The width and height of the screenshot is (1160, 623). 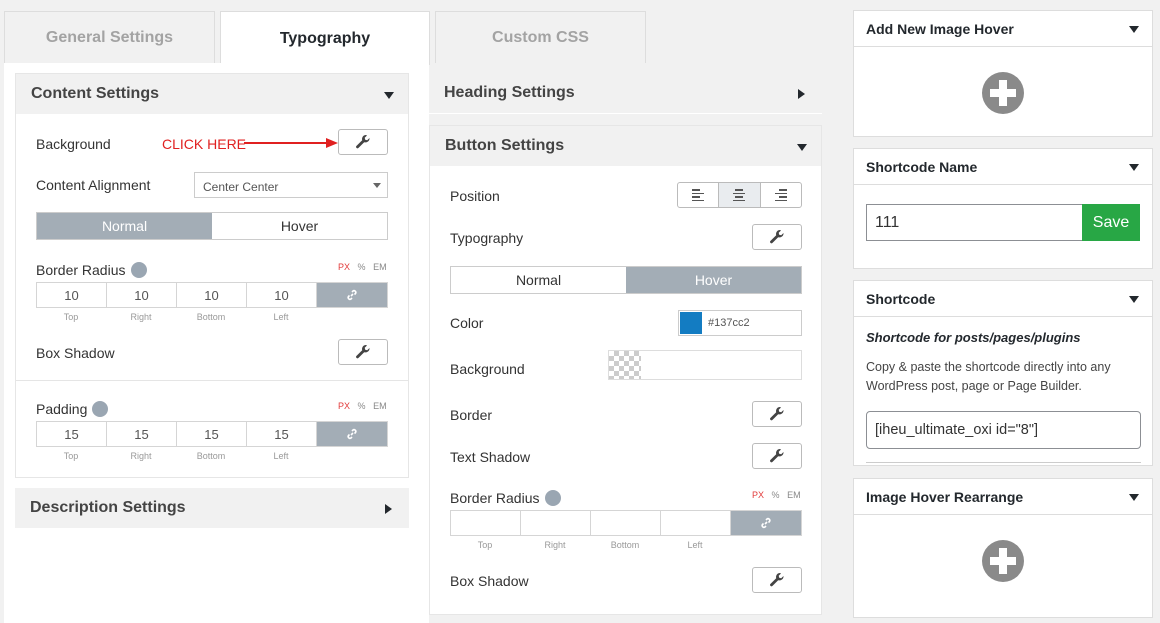 I want to click on chevron-down-icon, so click(x=377, y=185).